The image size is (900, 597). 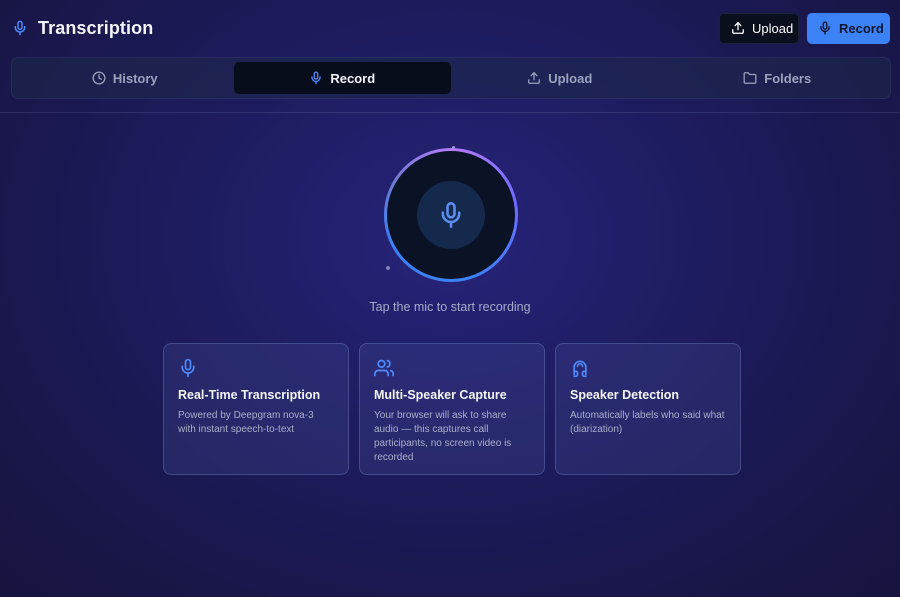 What do you see at coordinates (96, 27) in the screenshot?
I see `page-title: Transcription` at bounding box center [96, 27].